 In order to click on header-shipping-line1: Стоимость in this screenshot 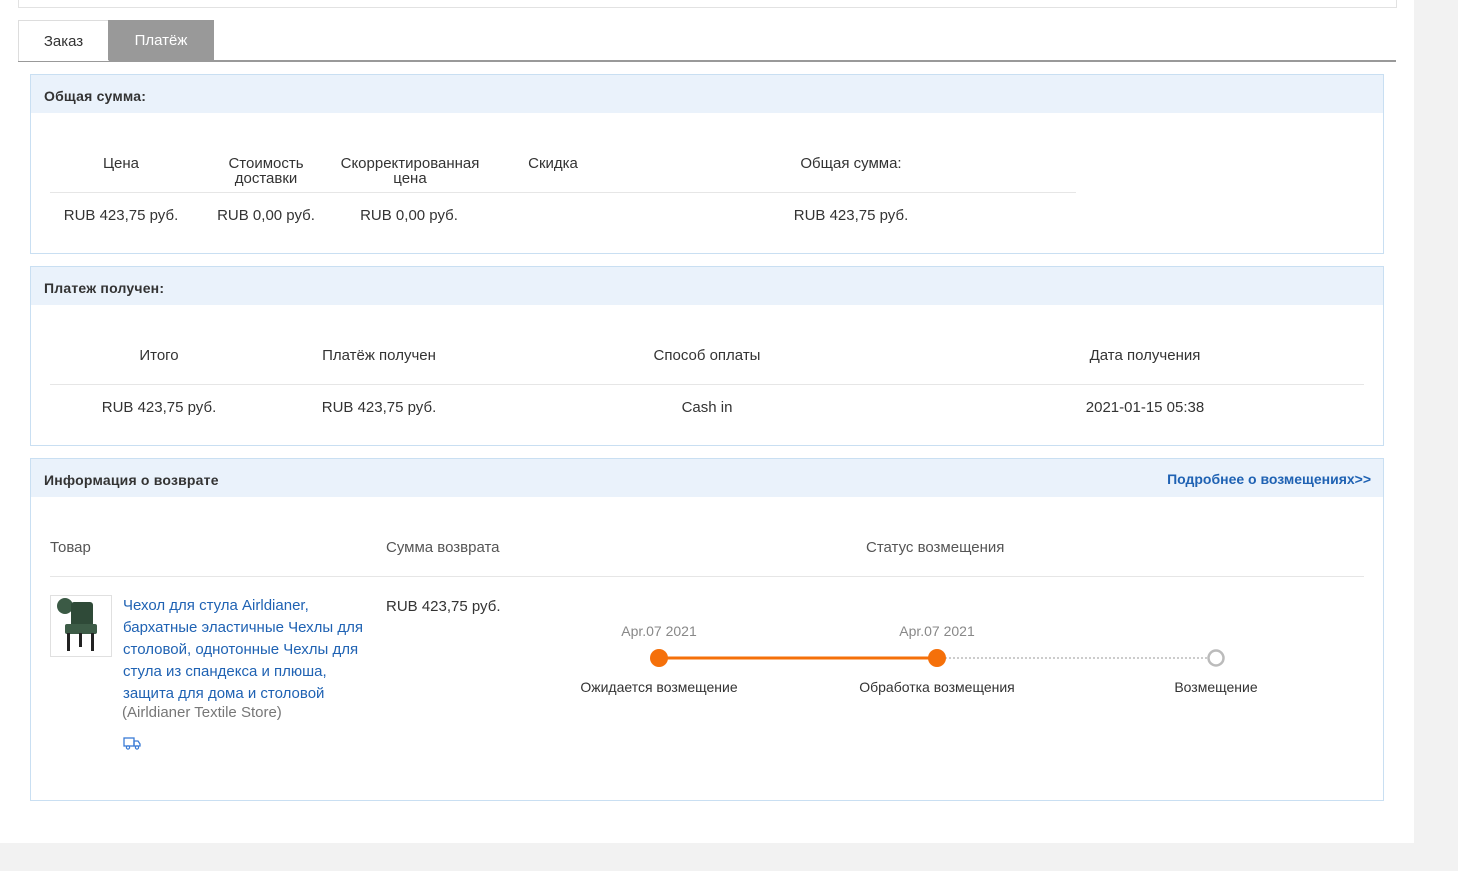, I will do `click(266, 163)`.